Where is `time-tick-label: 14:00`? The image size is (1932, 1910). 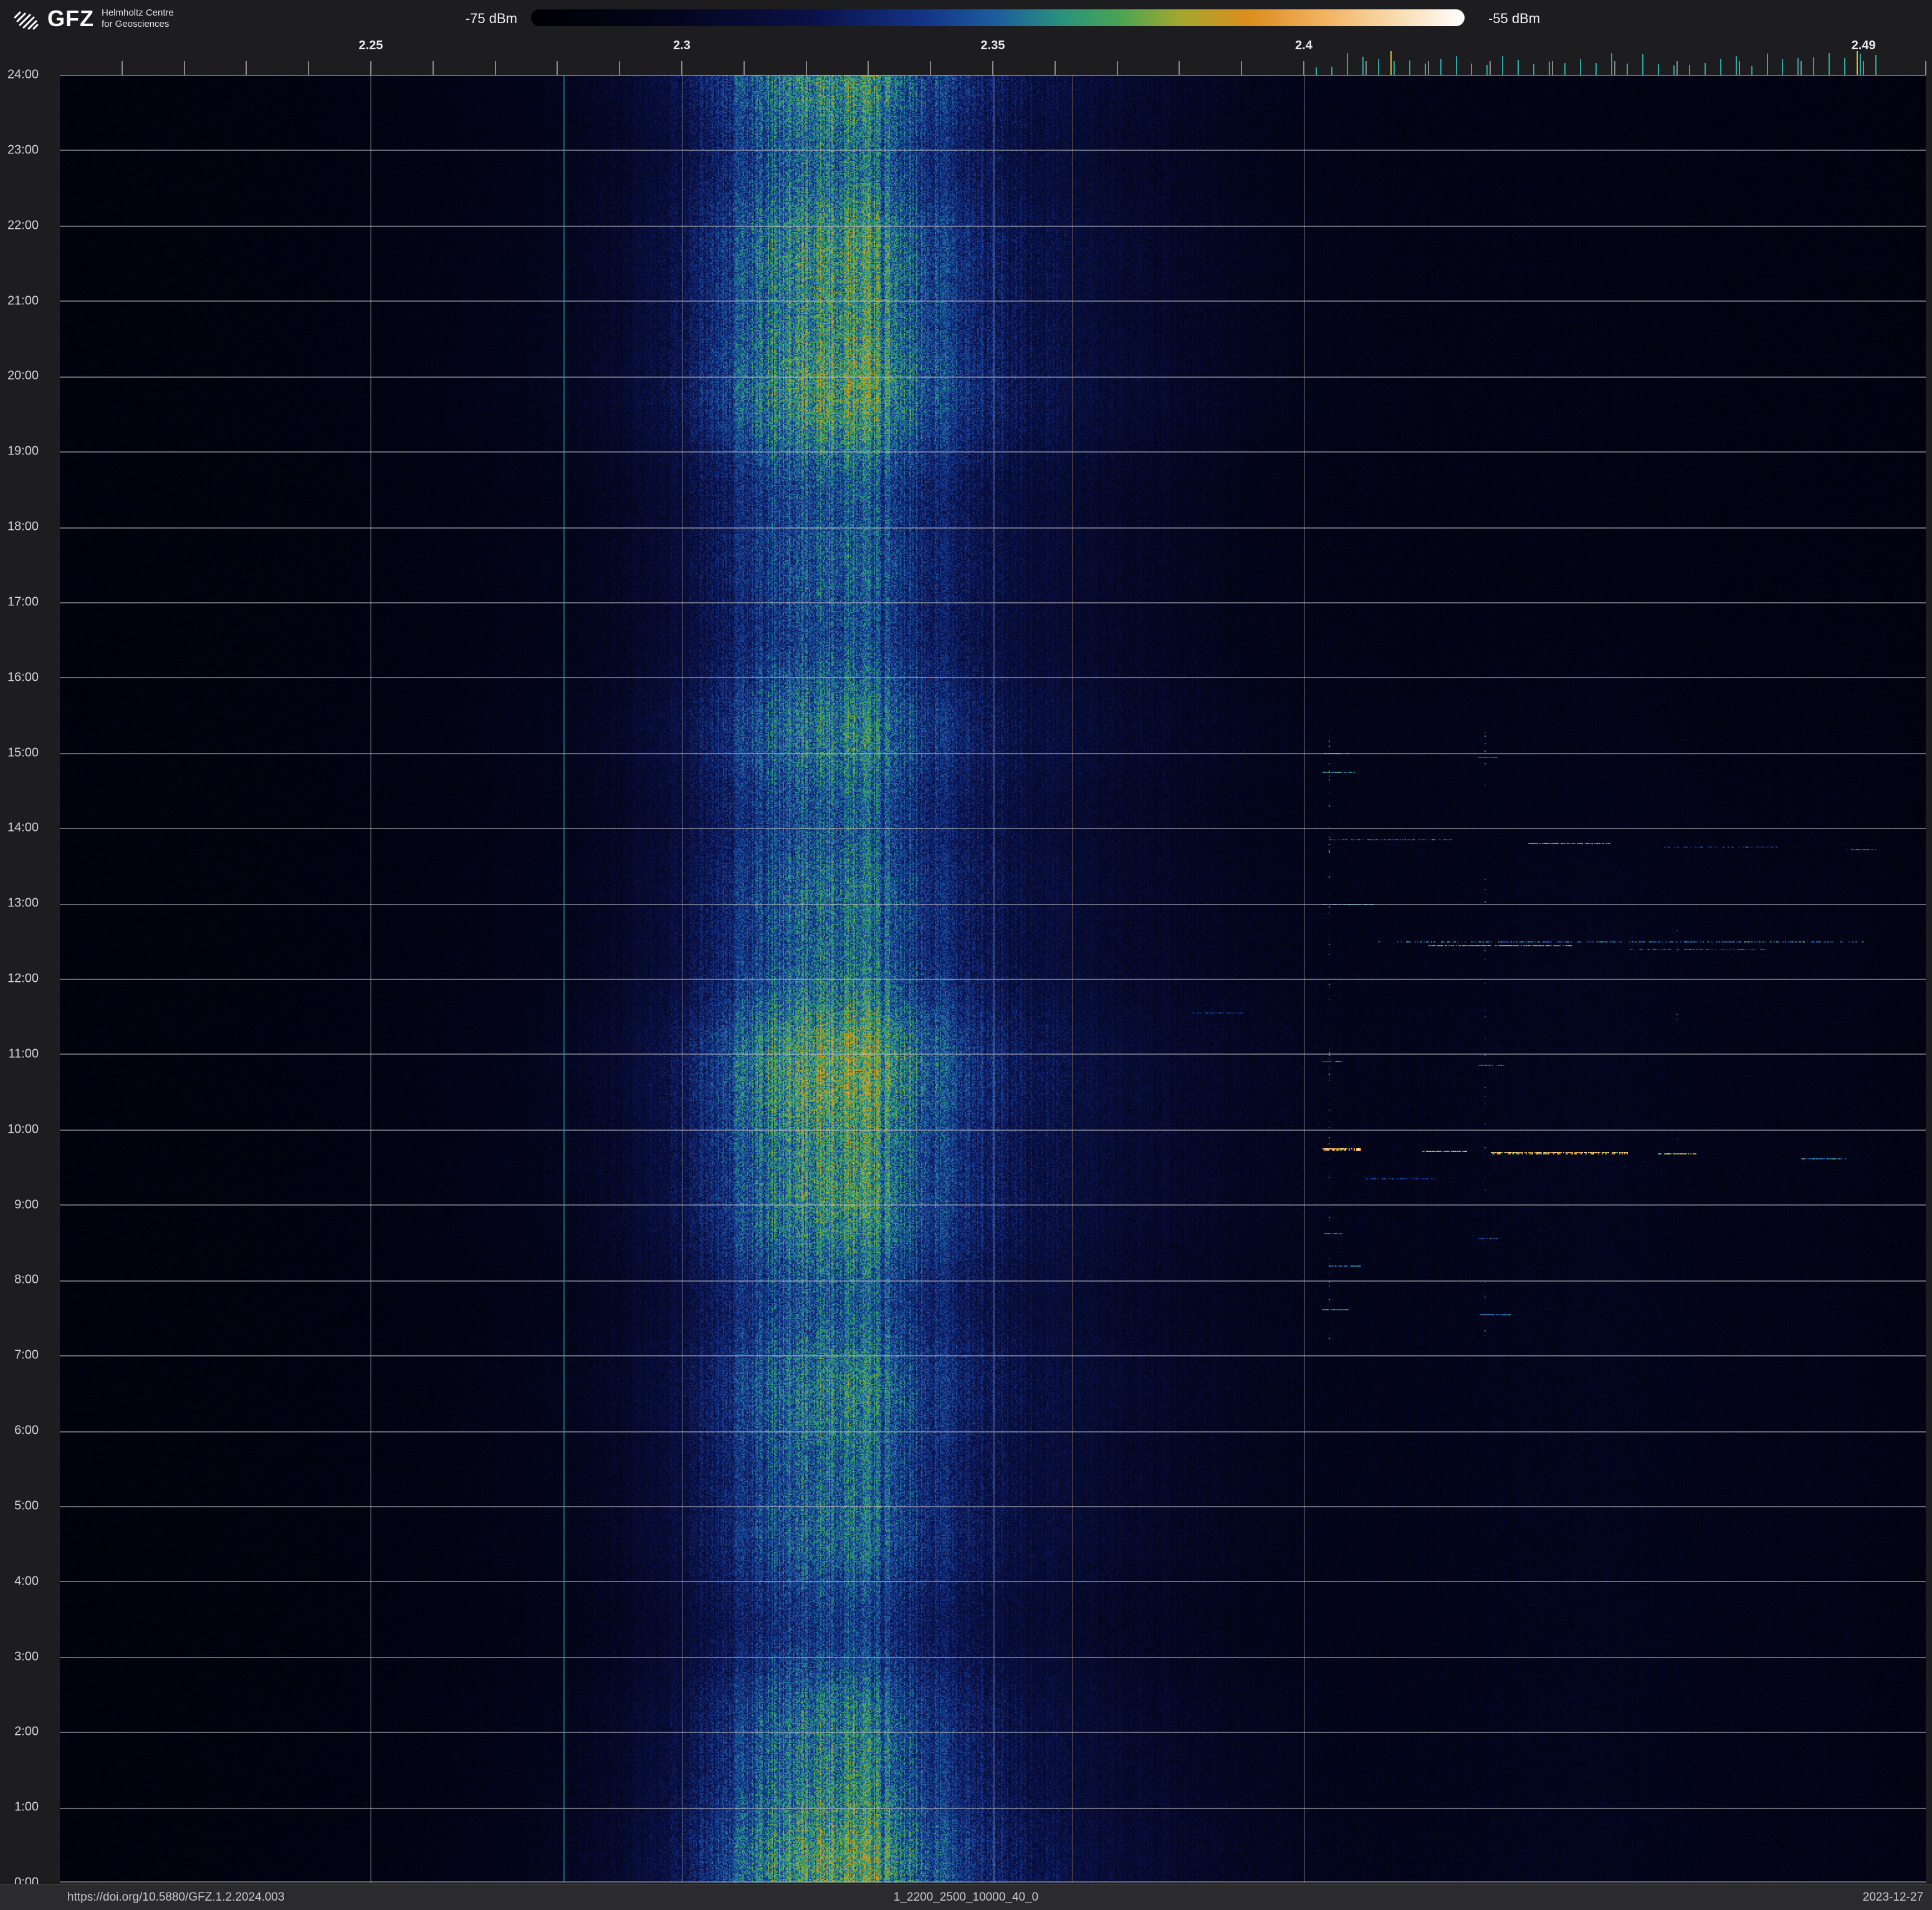 time-tick-label: 14:00 is located at coordinates (23, 827).